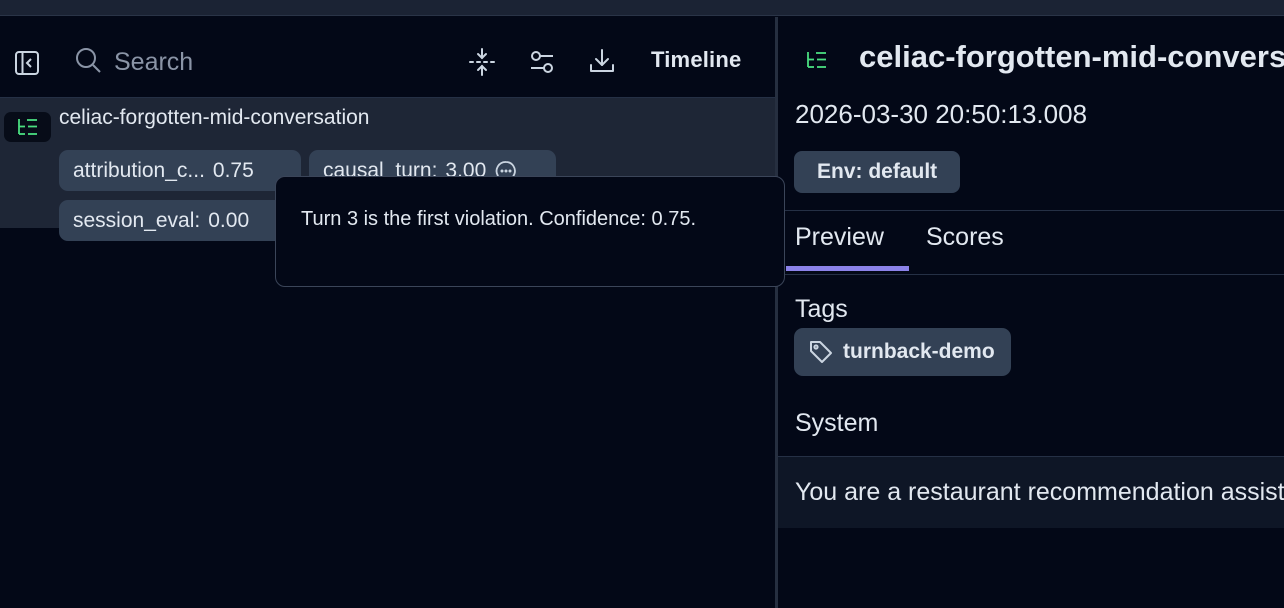 Image resolution: width=1284 pixels, height=608 pixels. What do you see at coordinates (229, 220) in the screenshot?
I see `score-value: 0.00` at bounding box center [229, 220].